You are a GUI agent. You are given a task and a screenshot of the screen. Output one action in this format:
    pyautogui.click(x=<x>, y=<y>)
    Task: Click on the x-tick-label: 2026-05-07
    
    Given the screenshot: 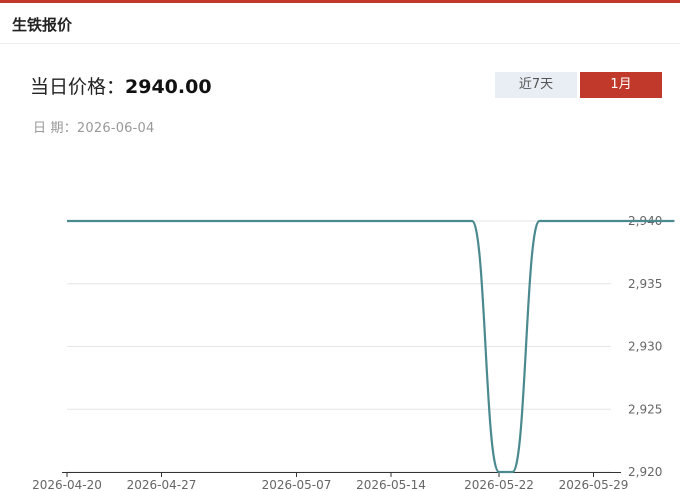 What is the action you would take?
    pyautogui.click(x=297, y=484)
    